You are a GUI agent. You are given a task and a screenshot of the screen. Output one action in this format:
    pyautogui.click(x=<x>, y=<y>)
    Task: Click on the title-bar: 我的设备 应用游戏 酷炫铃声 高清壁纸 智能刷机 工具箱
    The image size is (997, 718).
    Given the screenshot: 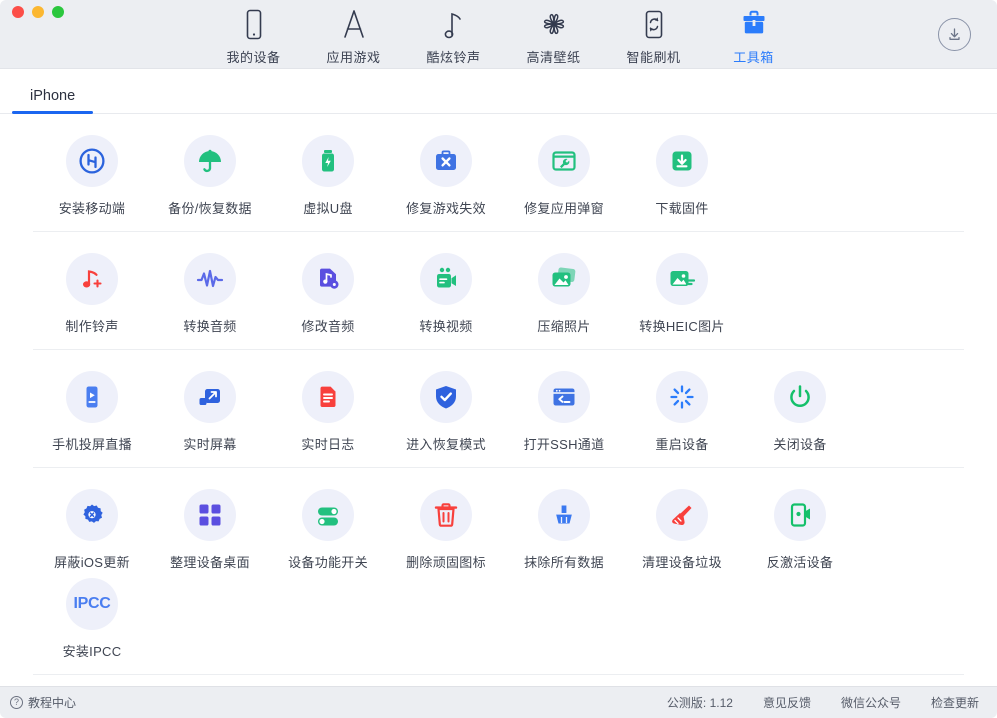 What is the action you would take?
    pyautogui.click(x=498, y=34)
    